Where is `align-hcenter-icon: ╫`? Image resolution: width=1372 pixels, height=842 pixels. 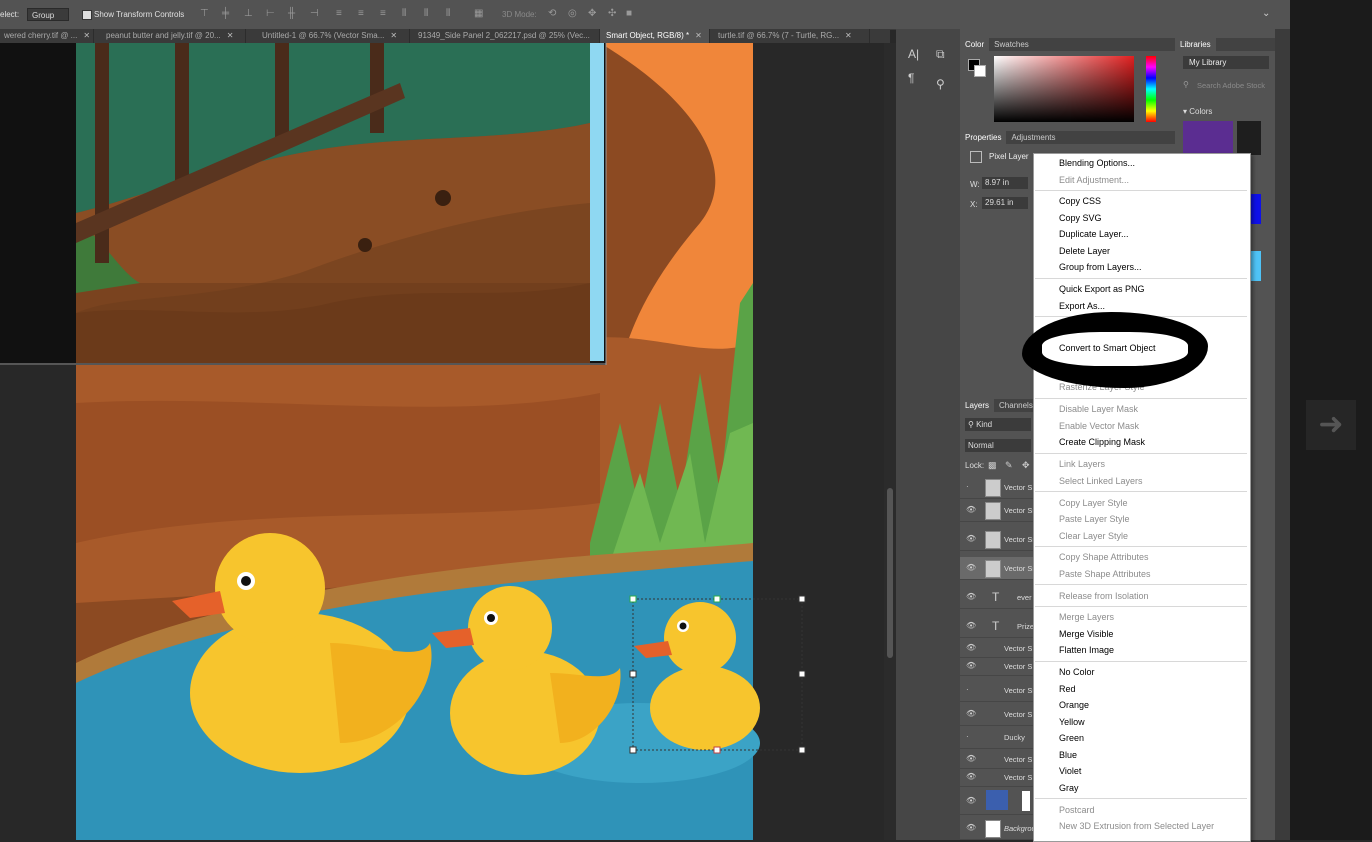 align-hcenter-icon: ╫ is located at coordinates (291, 13).